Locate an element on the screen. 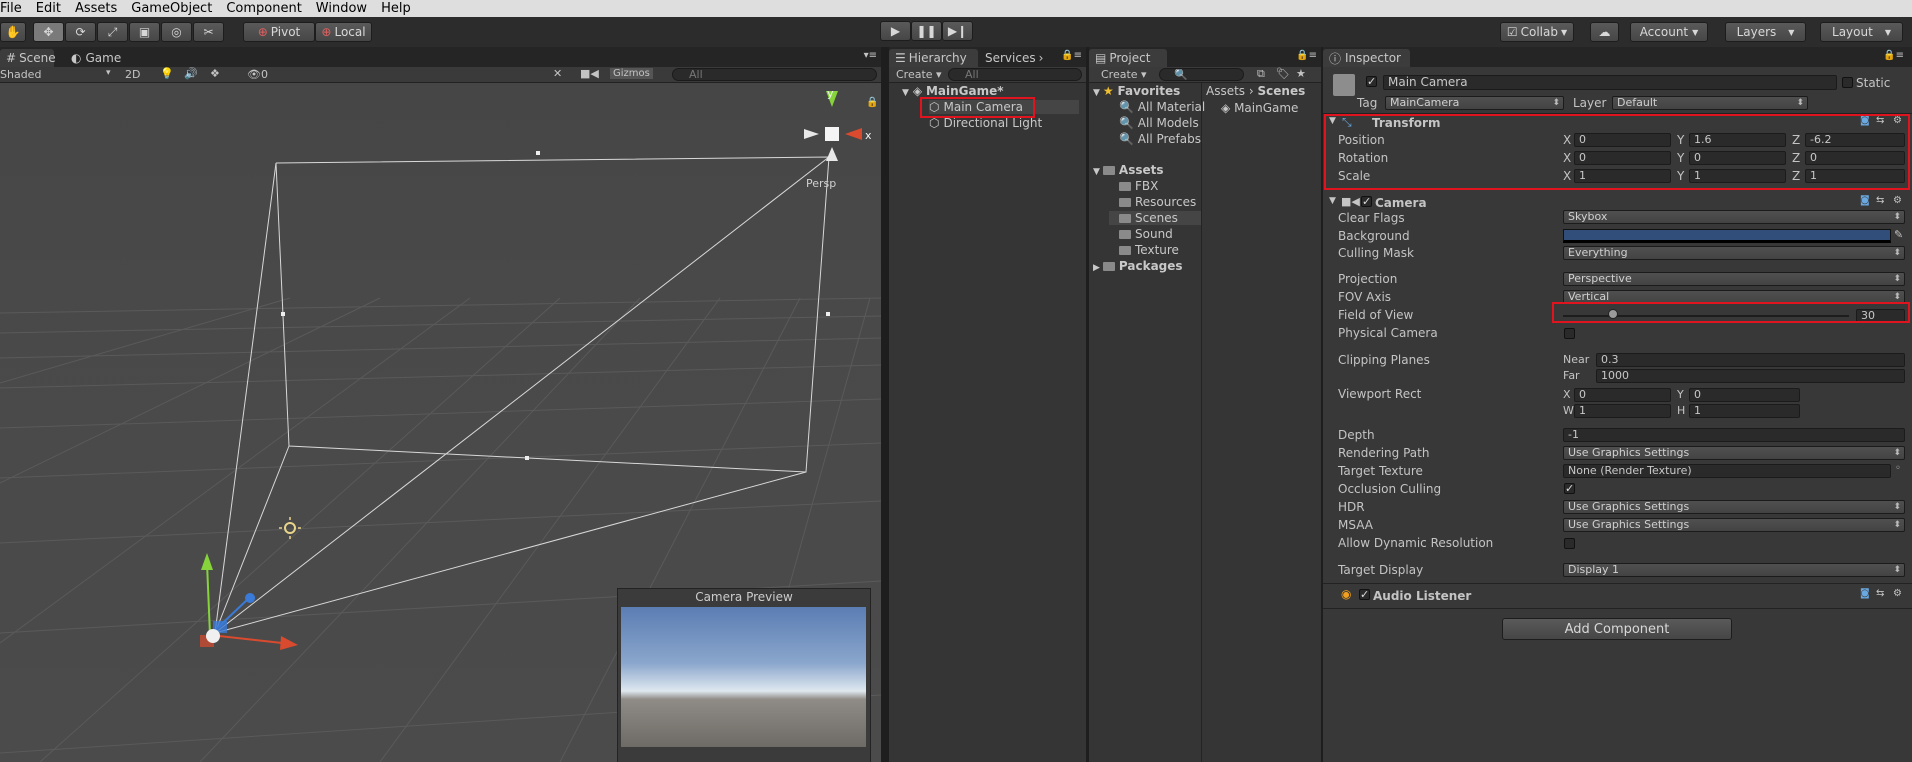 The image size is (1912, 762). filter-type-icon: ⧉ is located at coordinates (1261, 74).